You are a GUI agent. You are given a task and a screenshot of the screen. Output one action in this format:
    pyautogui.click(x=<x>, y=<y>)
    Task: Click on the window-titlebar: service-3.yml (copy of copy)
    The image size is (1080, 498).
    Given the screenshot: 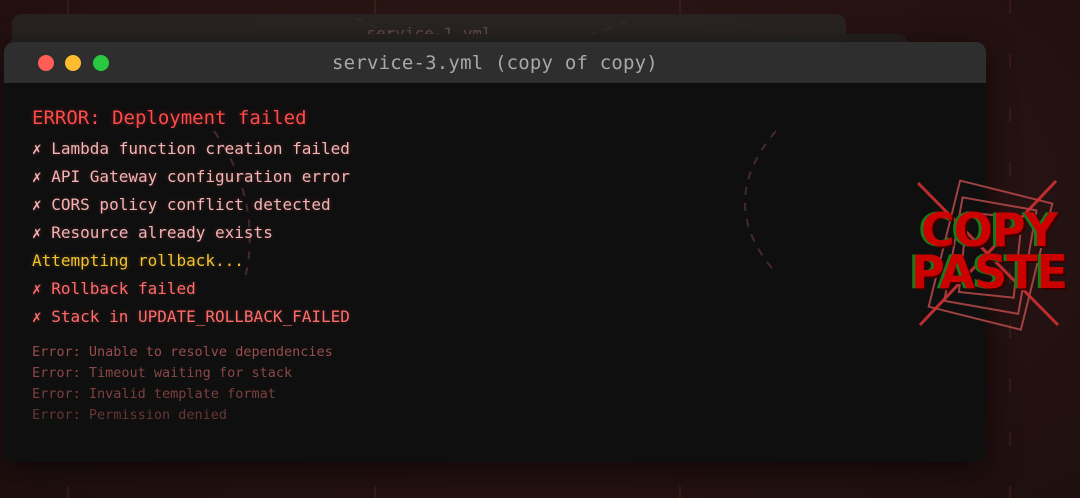 What is the action you would take?
    pyautogui.click(x=495, y=62)
    